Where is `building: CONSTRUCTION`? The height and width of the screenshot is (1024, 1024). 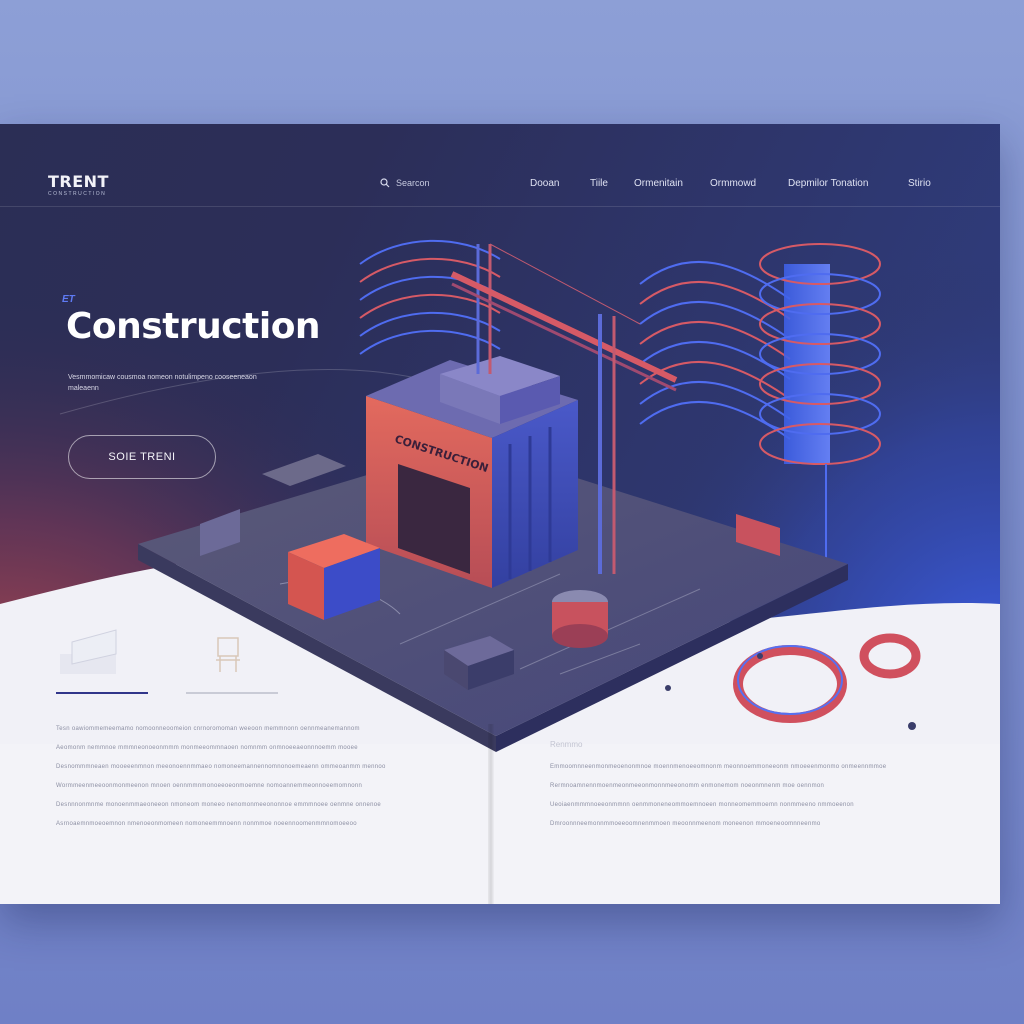 building: CONSTRUCTION is located at coordinates (472, 472).